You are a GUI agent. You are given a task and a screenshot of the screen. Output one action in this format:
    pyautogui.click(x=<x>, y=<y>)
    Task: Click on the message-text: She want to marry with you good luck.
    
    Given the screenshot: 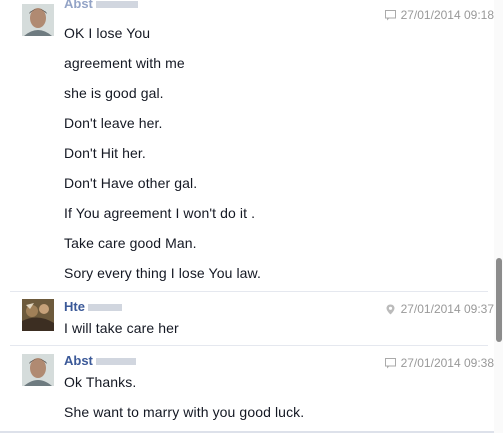 What is the action you would take?
    pyautogui.click(x=184, y=412)
    